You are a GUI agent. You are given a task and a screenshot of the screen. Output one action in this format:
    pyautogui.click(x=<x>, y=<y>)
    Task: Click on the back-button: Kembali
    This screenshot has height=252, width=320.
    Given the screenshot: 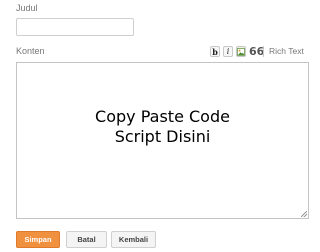 What is the action you would take?
    pyautogui.click(x=133, y=239)
    